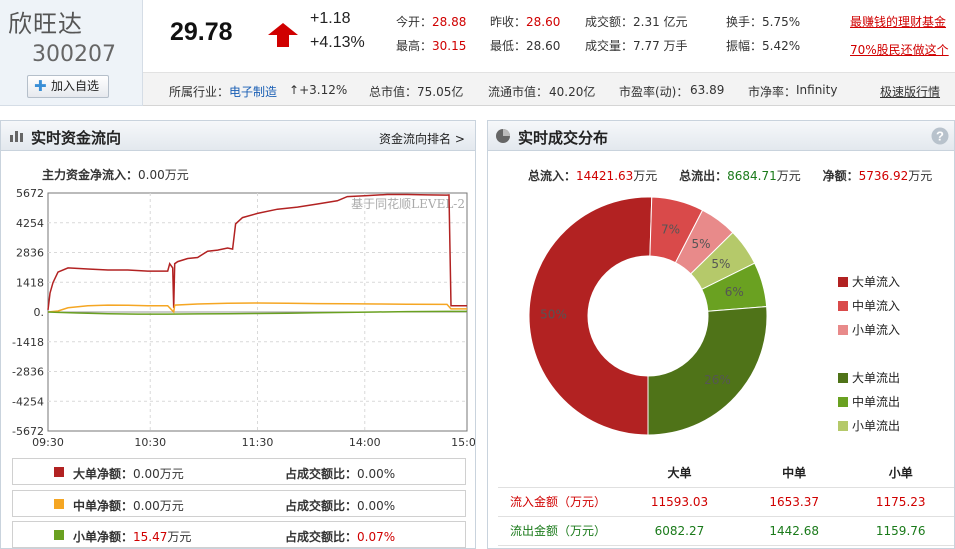 This screenshot has width=955, height=549. I want to click on promo-link-investors: 70%股民还做这个, so click(899, 49).